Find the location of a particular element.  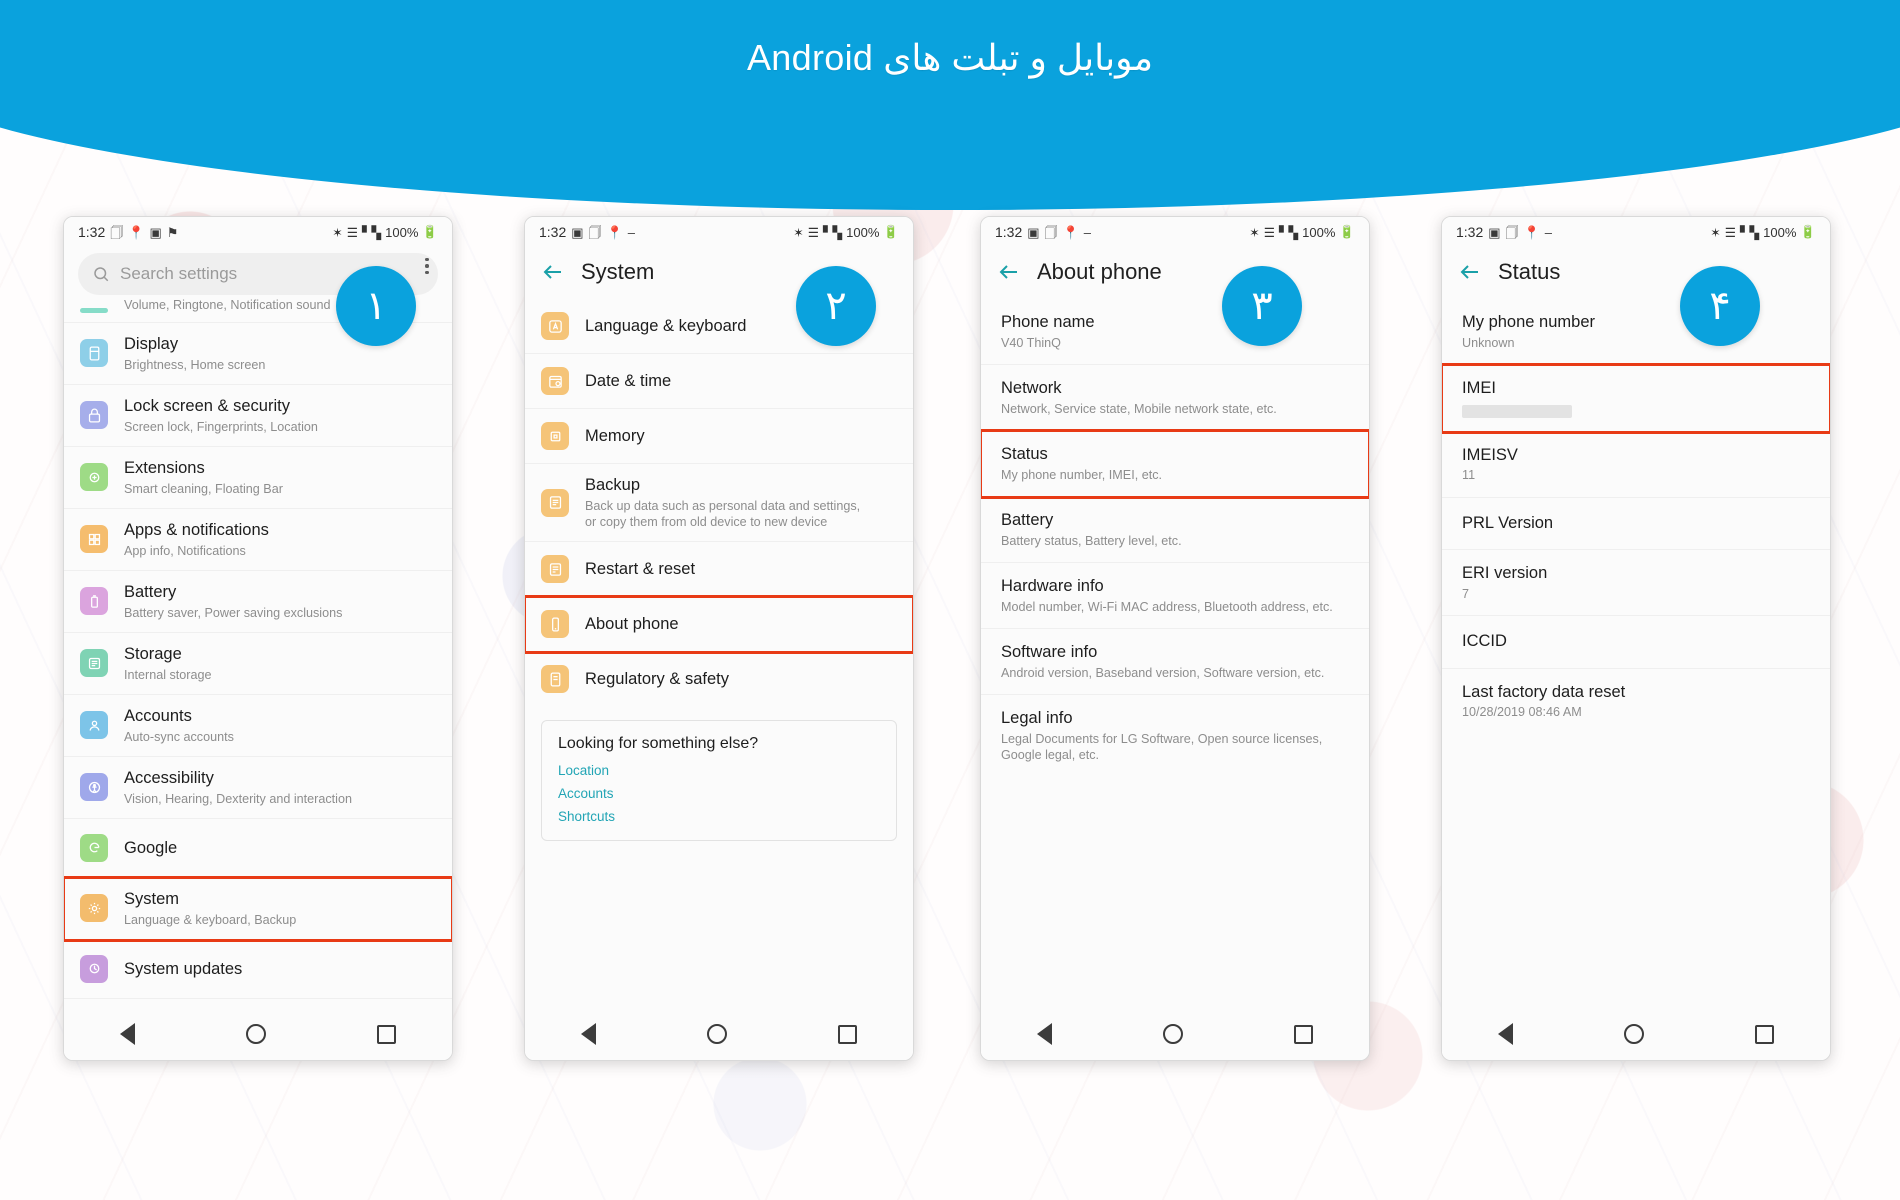

card-link-accounts: Accounts is located at coordinates (719, 793).